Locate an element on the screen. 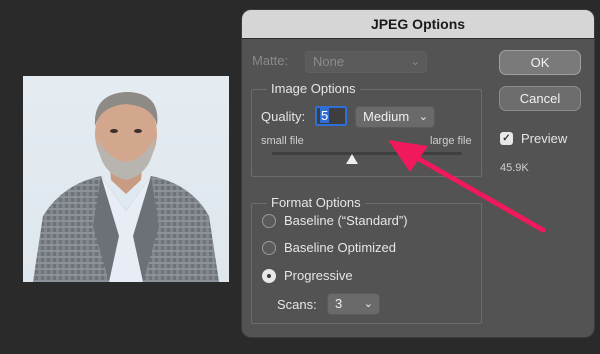 The image size is (600, 354). arrow-head is located at coordinates (408, 156).